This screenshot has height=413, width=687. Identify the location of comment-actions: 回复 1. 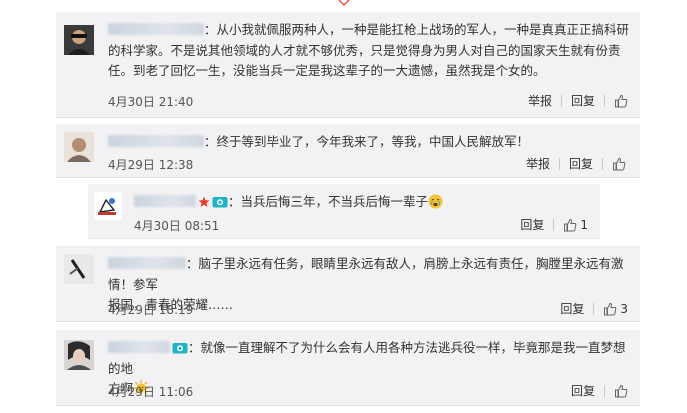
(549, 224).